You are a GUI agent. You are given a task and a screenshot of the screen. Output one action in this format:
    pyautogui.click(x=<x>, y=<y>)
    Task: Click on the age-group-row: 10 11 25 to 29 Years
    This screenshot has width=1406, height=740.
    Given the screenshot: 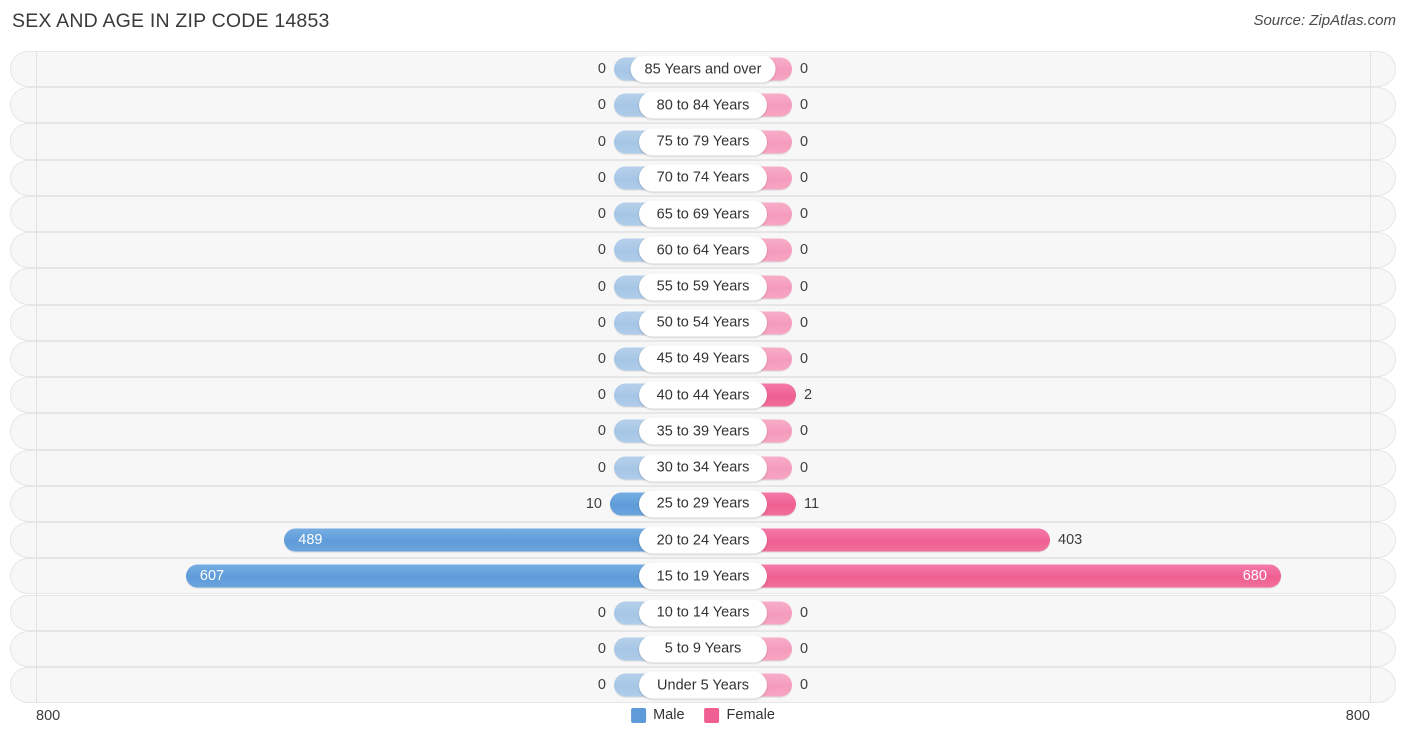 What is the action you would take?
    pyautogui.click(x=703, y=503)
    